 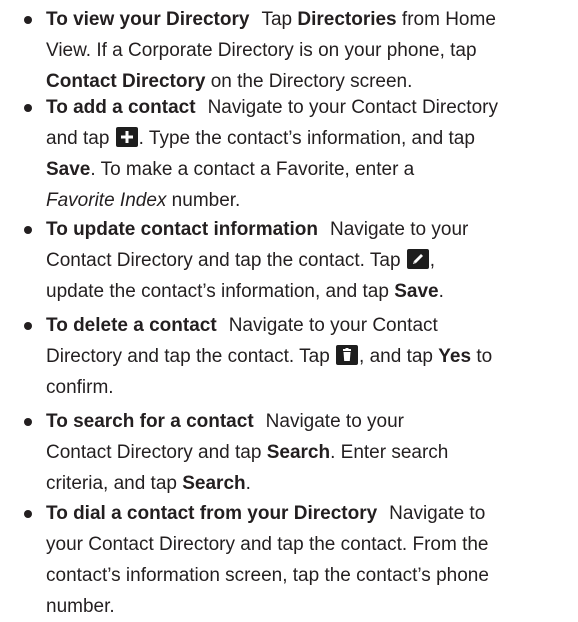 What do you see at coordinates (309, 81) in the screenshot?
I see `item-text: on the Directory screen.` at bounding box center [309, 81].